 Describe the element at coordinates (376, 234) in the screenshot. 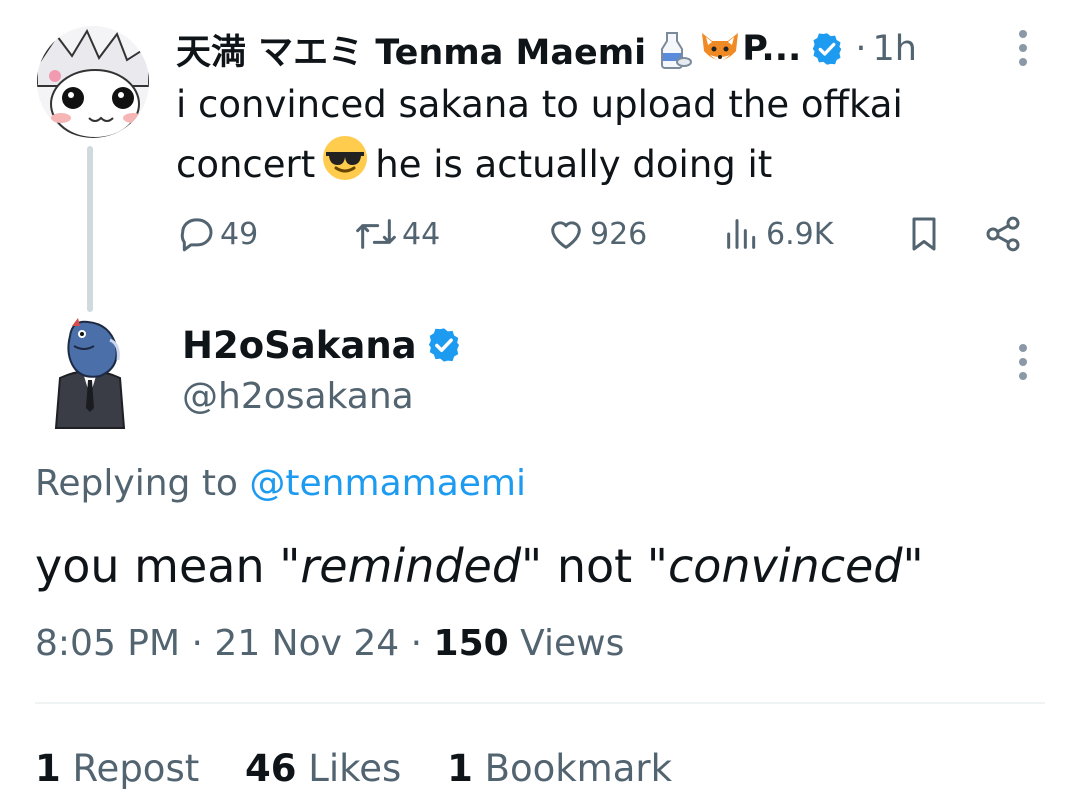

I see `repost-icon` at that location.